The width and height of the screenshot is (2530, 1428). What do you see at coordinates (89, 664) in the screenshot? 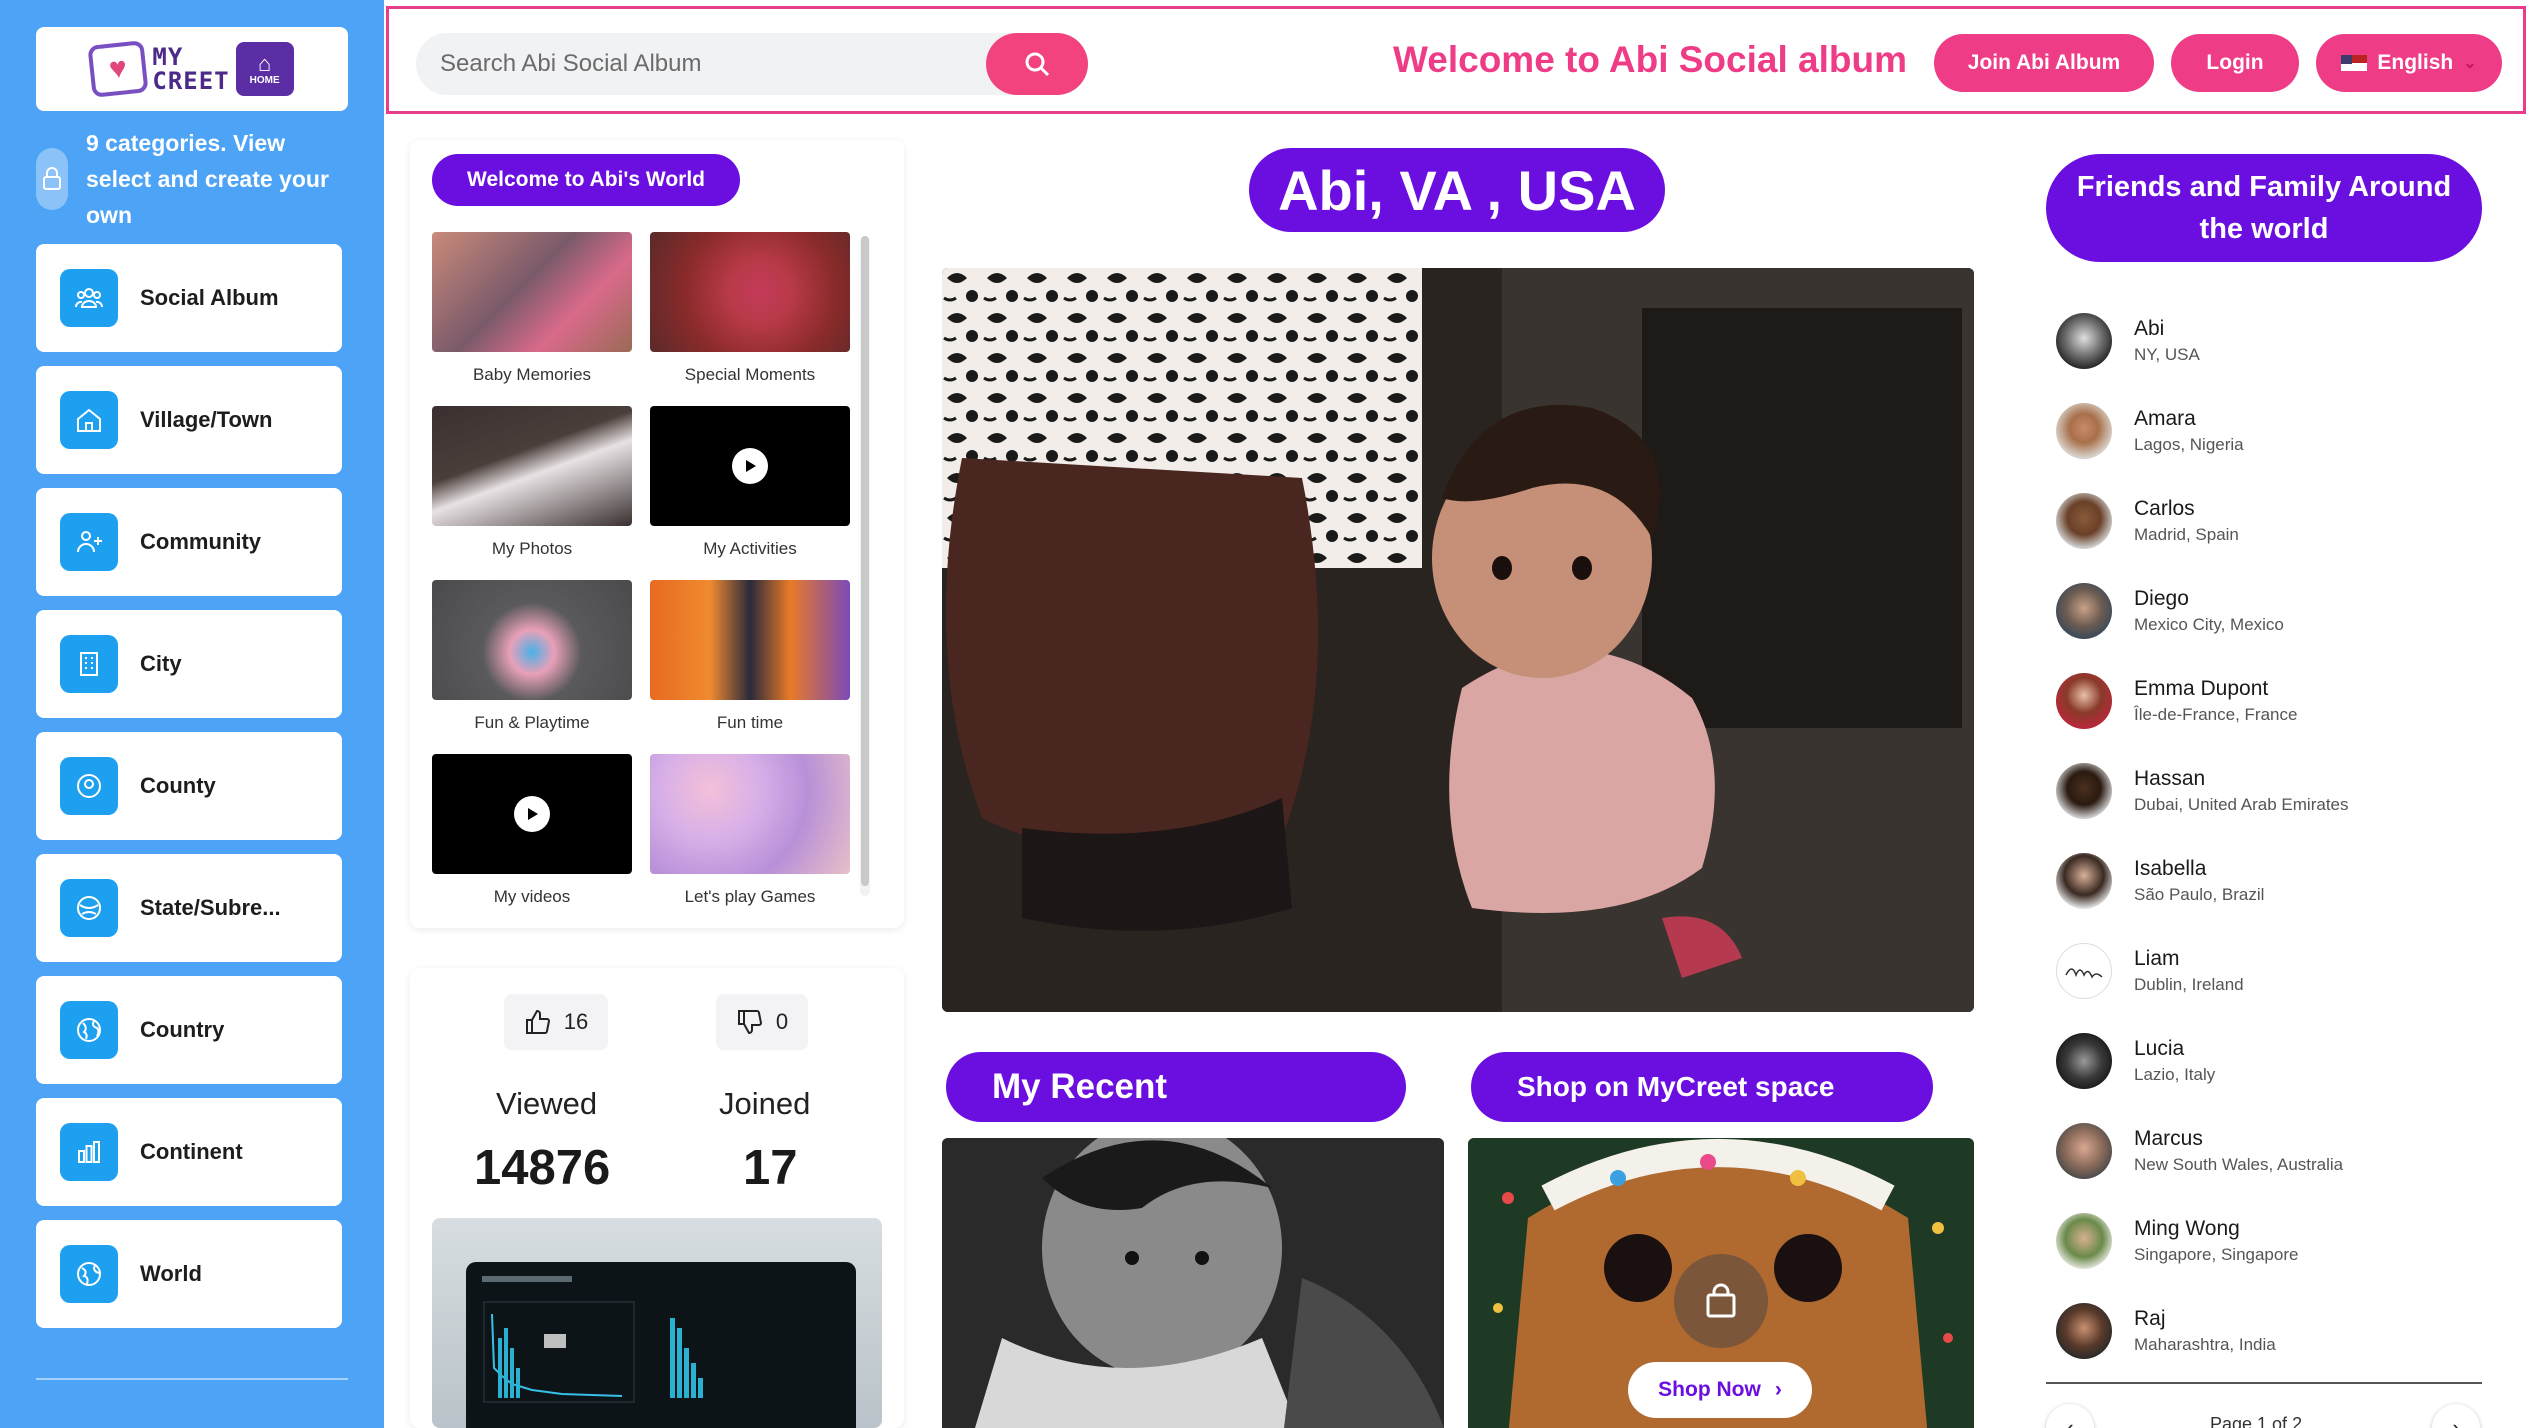
I see `building-icon` at bounding box center [89, 664].